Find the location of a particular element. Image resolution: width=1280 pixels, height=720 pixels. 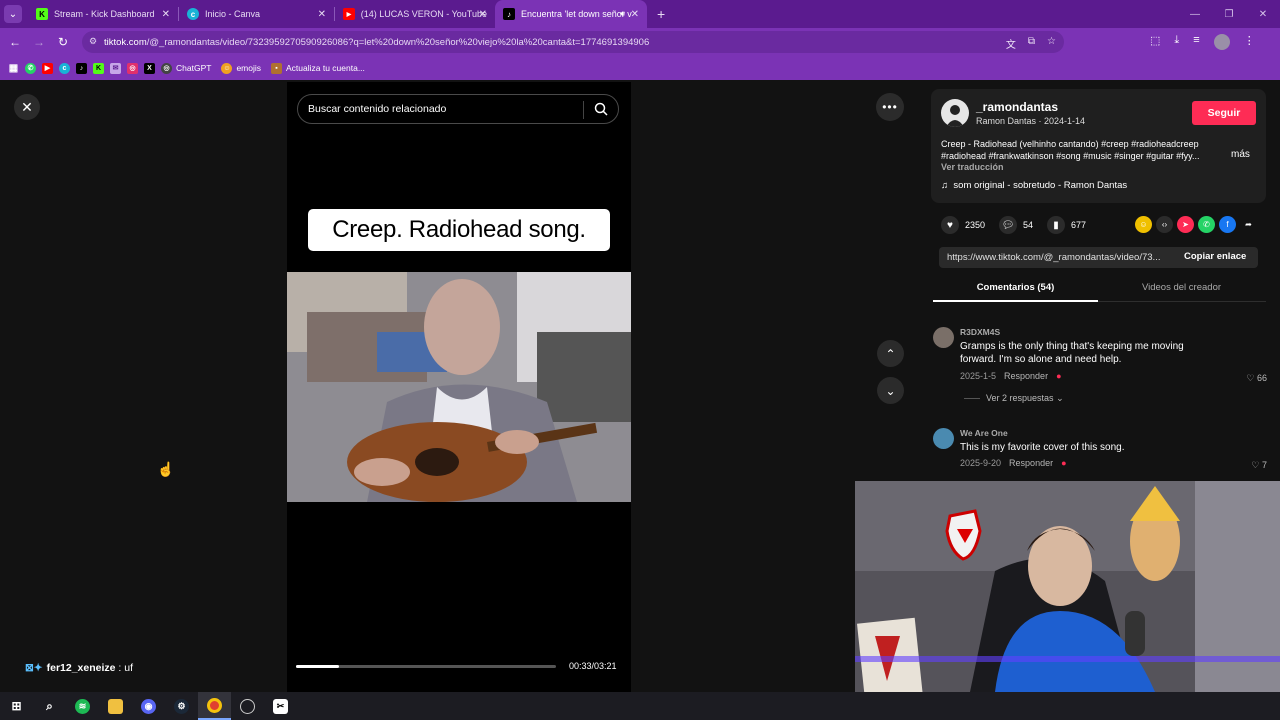

taskbar-app is located at coordinates (247, 706).